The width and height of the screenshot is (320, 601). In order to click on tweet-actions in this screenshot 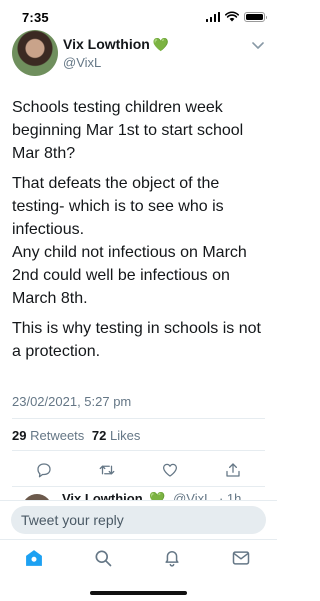, I will do `click(138, 470)`.